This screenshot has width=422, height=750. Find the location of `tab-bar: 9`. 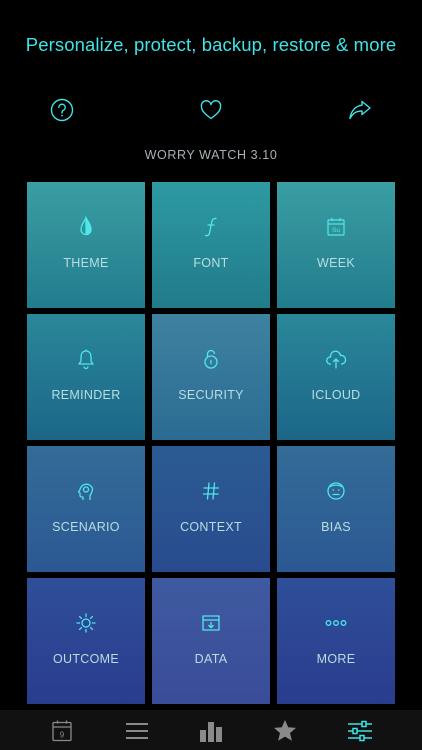

tab-bar: 9 is located at coordinates (211, 730).